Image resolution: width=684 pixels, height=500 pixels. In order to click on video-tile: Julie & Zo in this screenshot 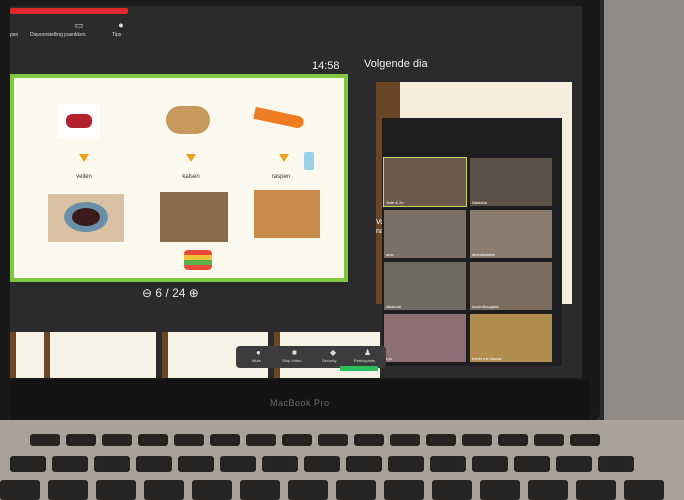, I will do `click(425, 182)`.